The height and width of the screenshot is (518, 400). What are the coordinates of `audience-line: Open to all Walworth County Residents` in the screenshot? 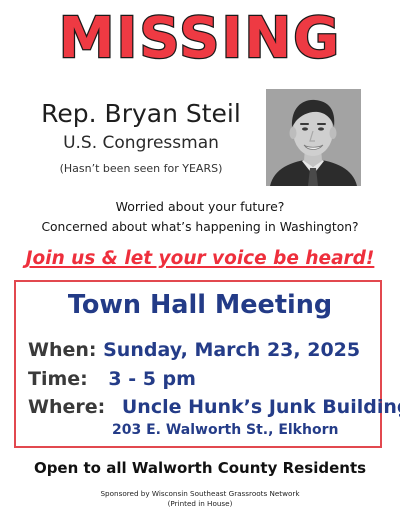 It's located at (200, 468).